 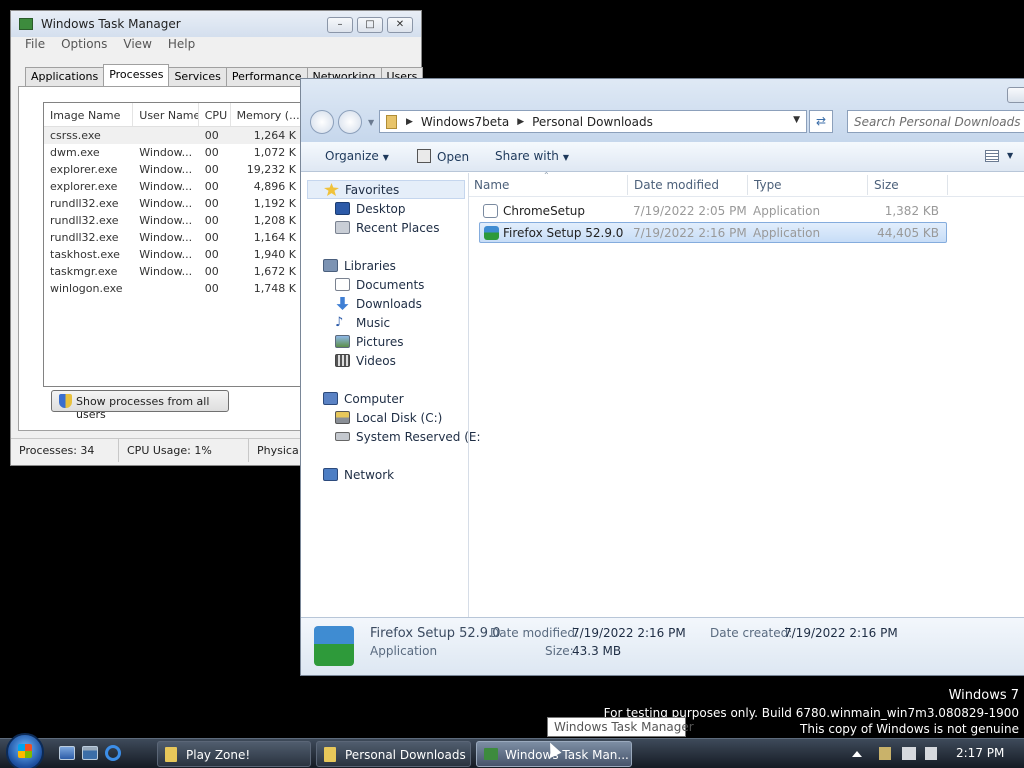 What do you see at coordinates (768, 185) in the screenshot?
I see `column-type: Type` at bounding box center [768, 185].